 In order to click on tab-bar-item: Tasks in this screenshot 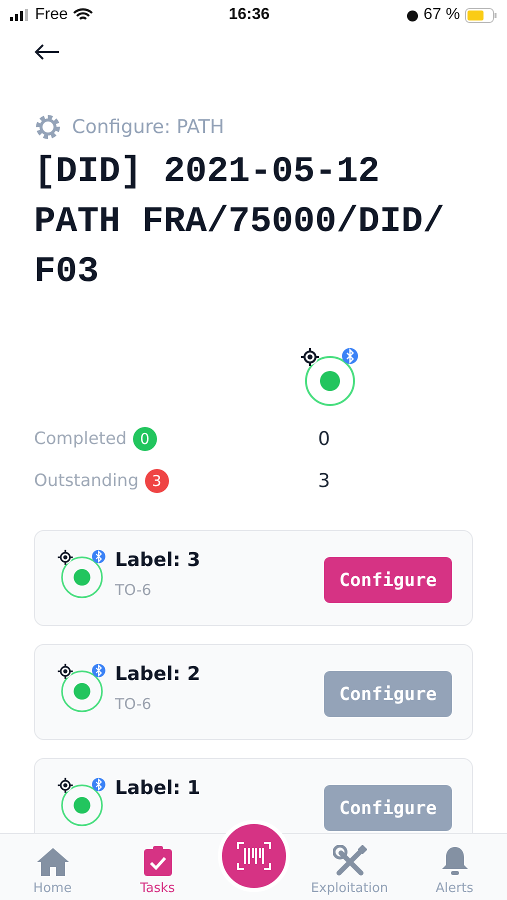, I will do `click(157, 870)`.